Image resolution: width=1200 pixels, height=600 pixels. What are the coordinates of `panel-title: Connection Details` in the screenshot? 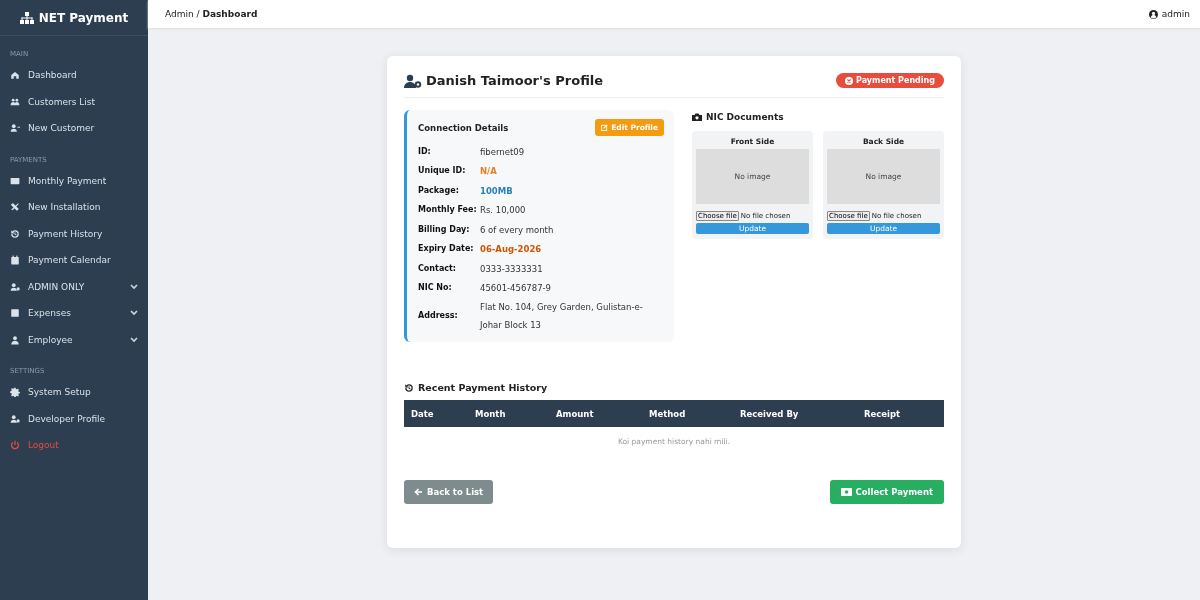 It's located at (463, 127).